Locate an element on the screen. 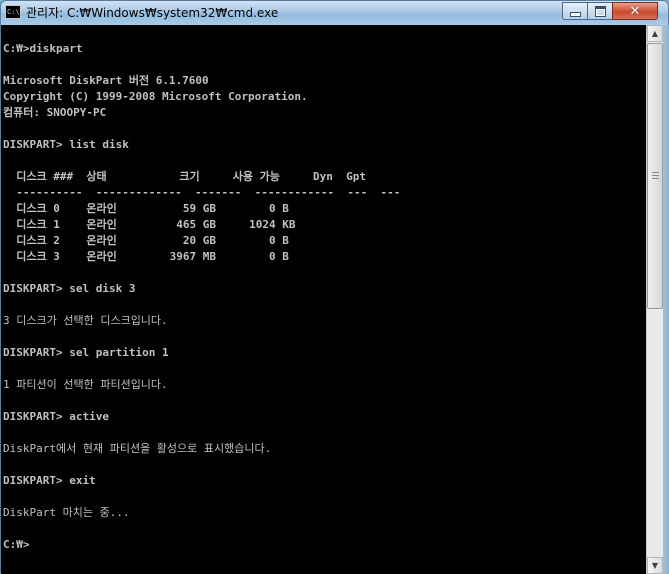  command-prompt: C:₩> is located at coordinates (16, 545).